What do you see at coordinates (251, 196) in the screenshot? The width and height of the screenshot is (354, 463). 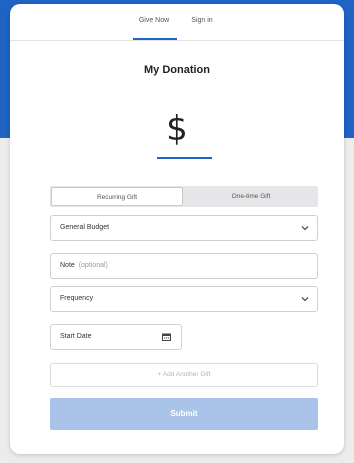 I see `one-time-gift-option: One-time Gift` at bounding box center [251, 196].